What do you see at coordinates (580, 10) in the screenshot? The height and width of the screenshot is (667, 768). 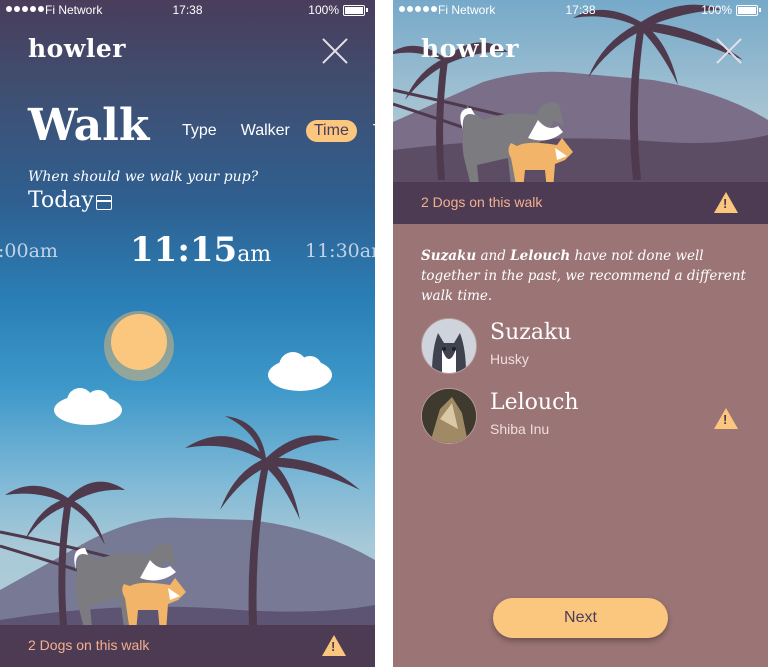 I see `status-bar: Fi Network 17:38 100%` at bounding box center [580, 10].